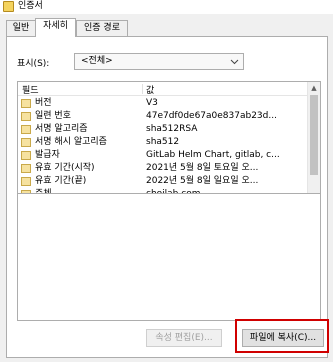 The width and height of the screenshot is (333, 362). What do you see at coordinates (172, 129) in the screenshot?
I see `field-value: sha512RSA` at bounding box center [172, 129].